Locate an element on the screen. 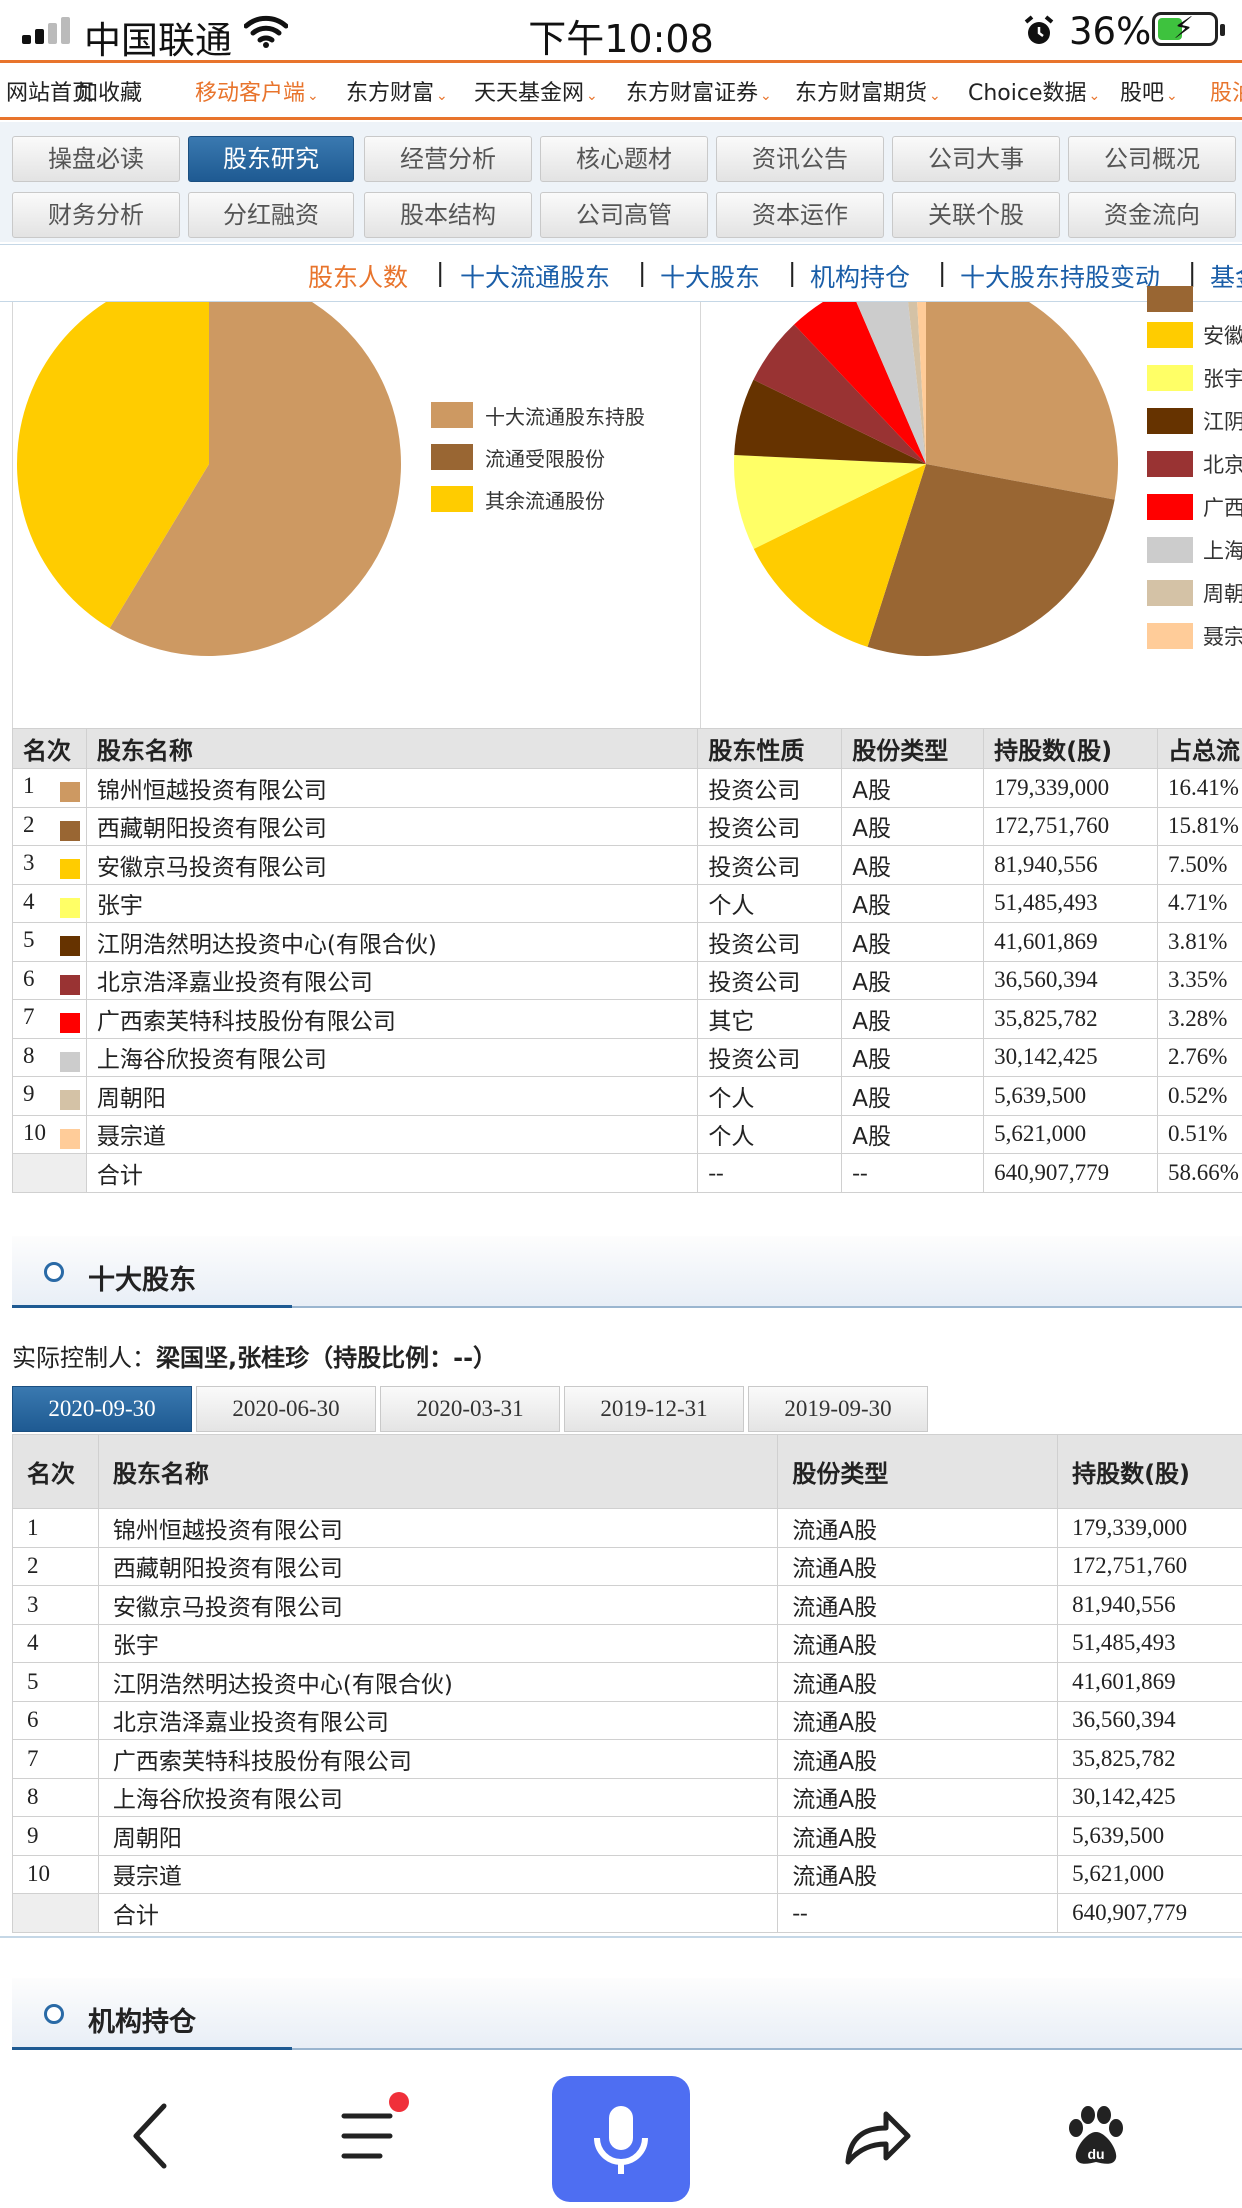  topnav-item: 东方财富期货 ⌄ is located at coordinates (868, 91).